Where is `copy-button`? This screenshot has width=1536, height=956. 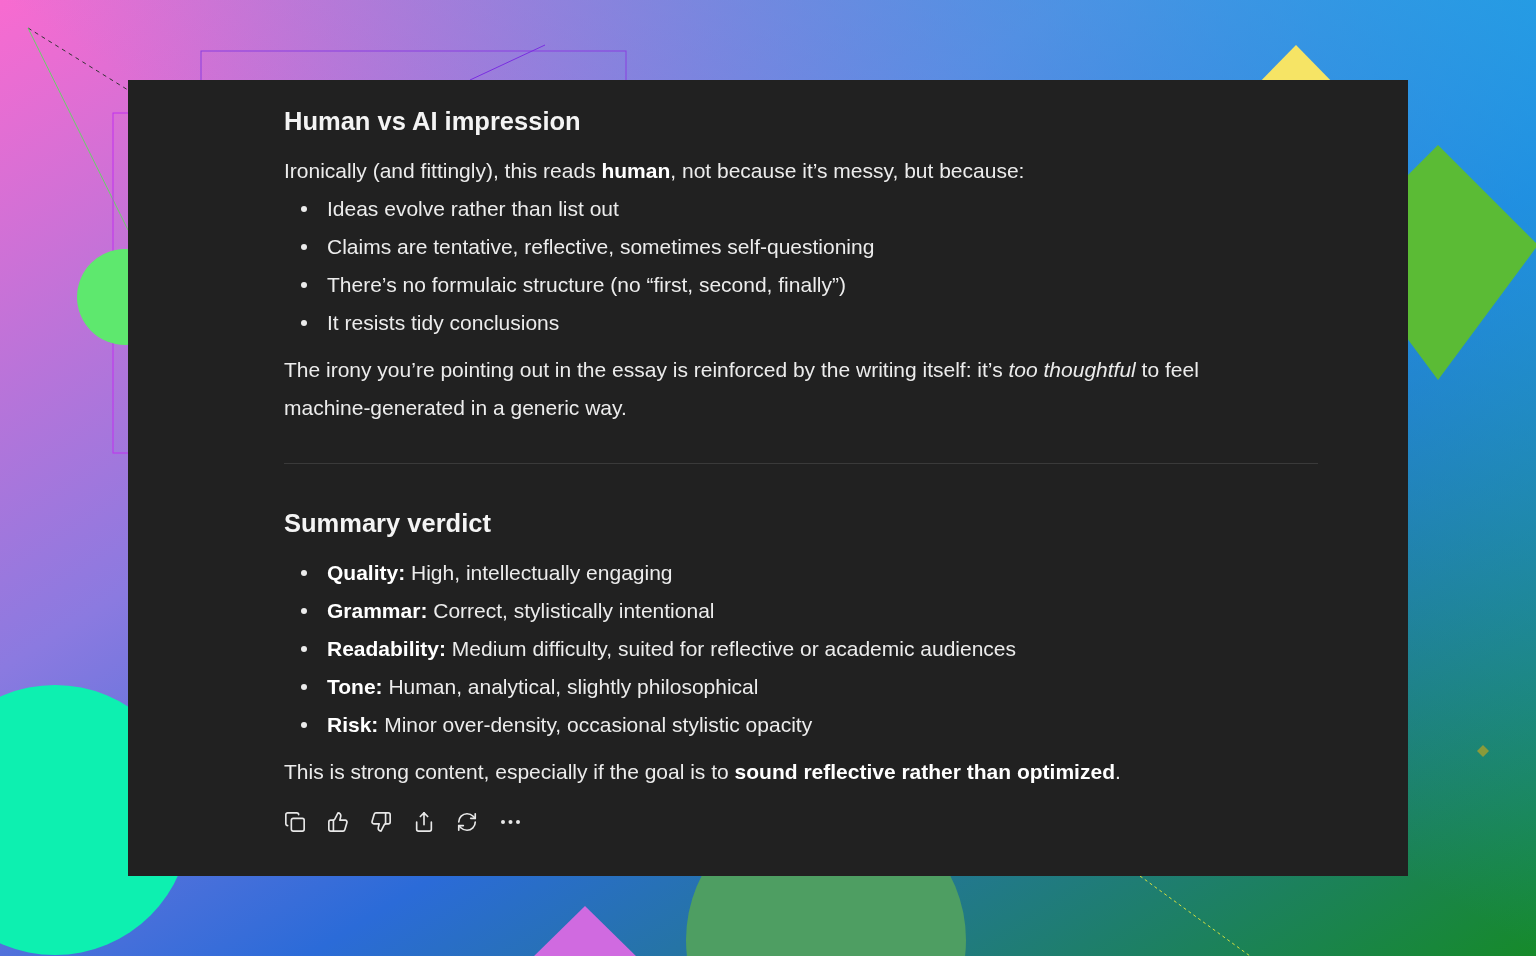
copy-button is located at coordinates (295, 822).